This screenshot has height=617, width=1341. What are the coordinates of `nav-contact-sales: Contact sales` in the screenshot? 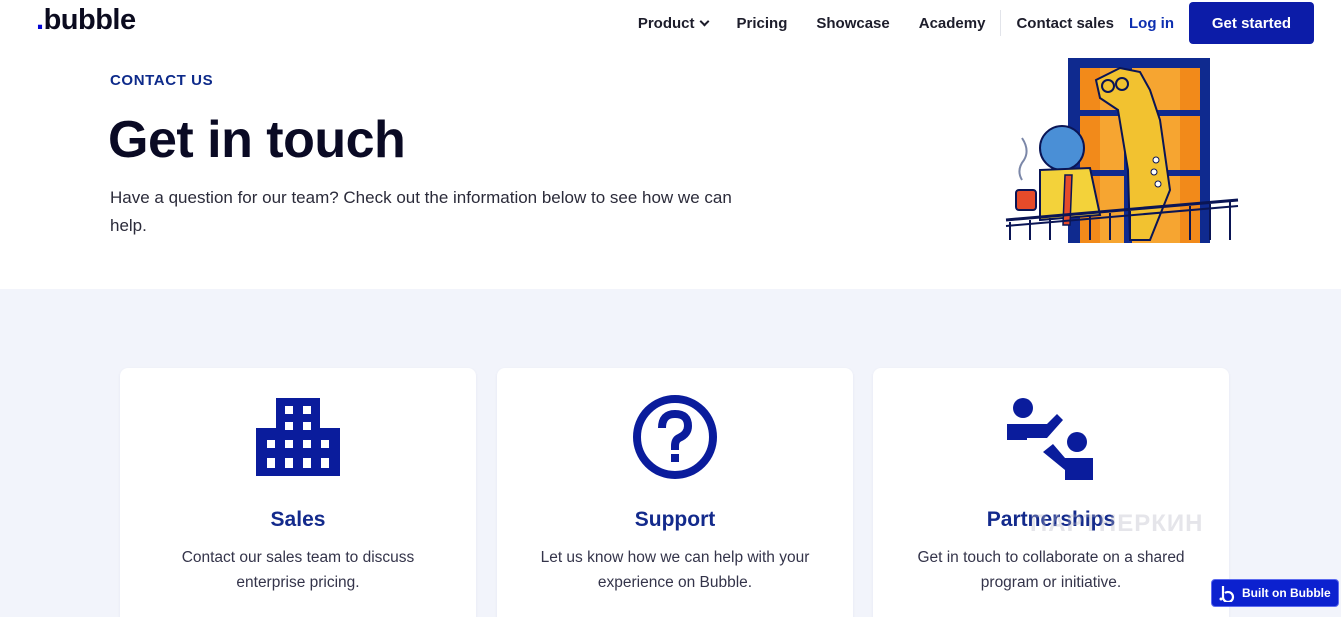 It's located at (1065, 23).